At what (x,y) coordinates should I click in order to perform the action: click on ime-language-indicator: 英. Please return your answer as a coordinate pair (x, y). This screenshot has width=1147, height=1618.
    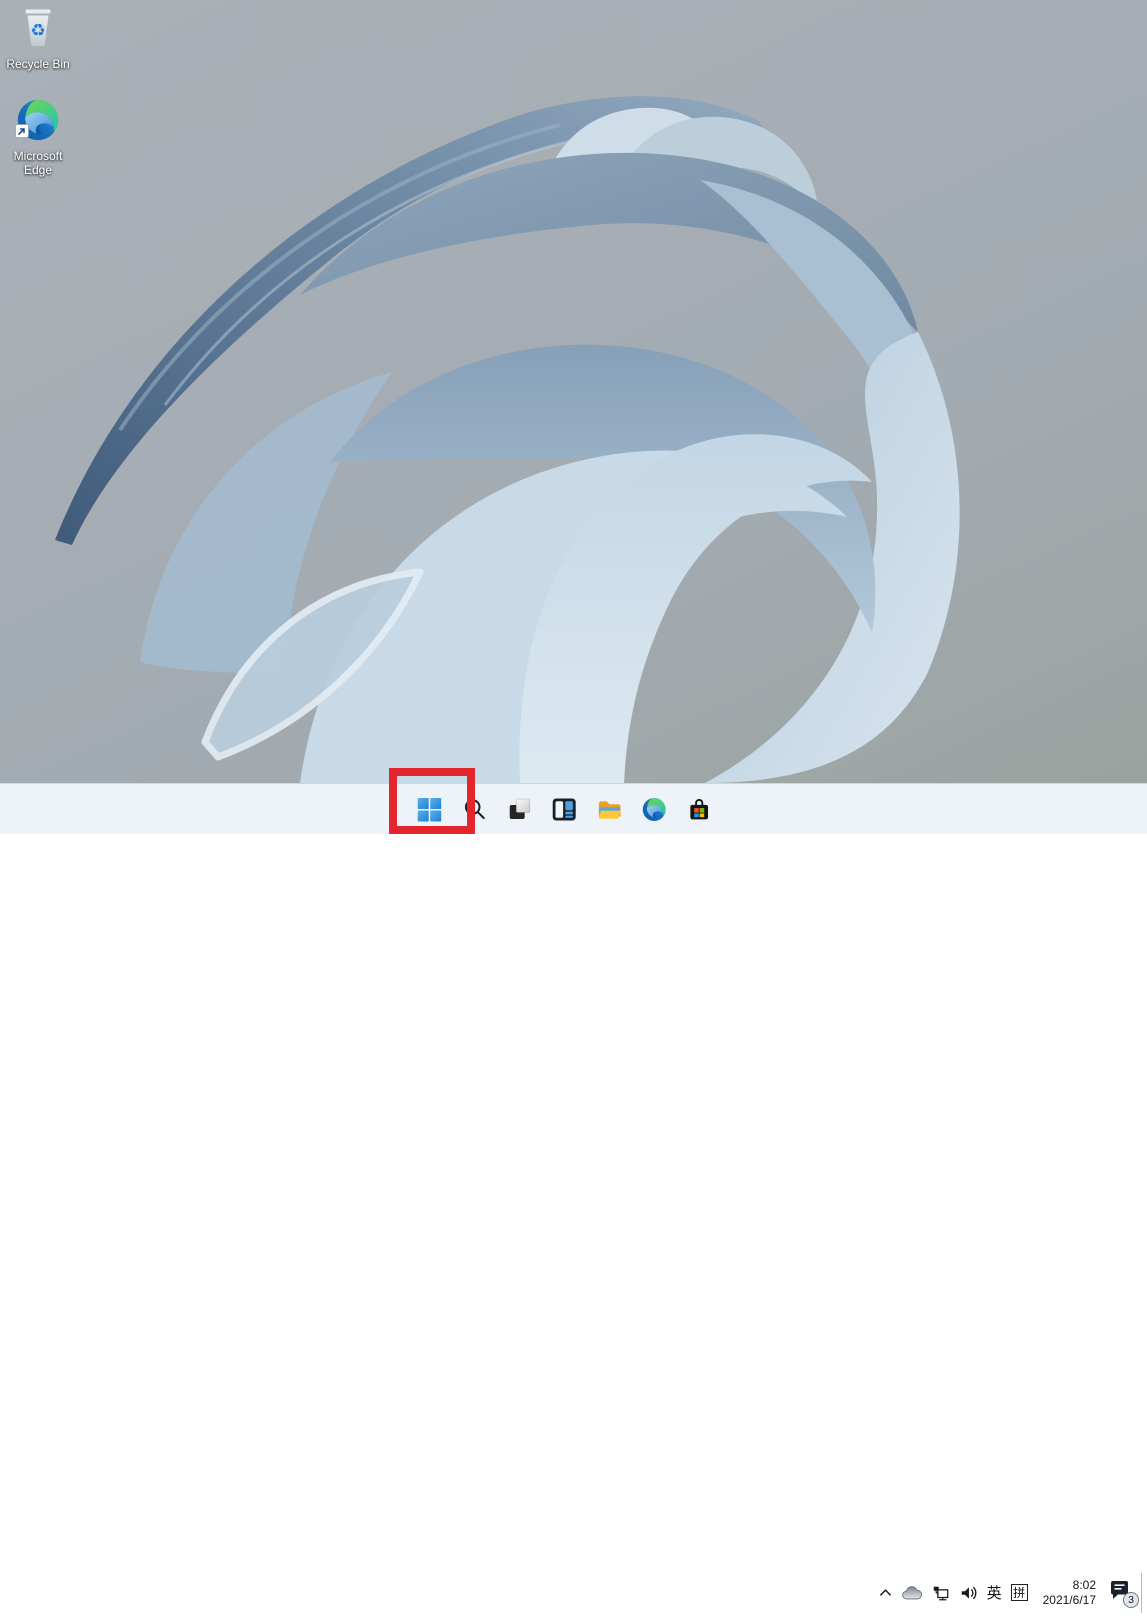
    Looking at the image, I should click on (994, 1592).